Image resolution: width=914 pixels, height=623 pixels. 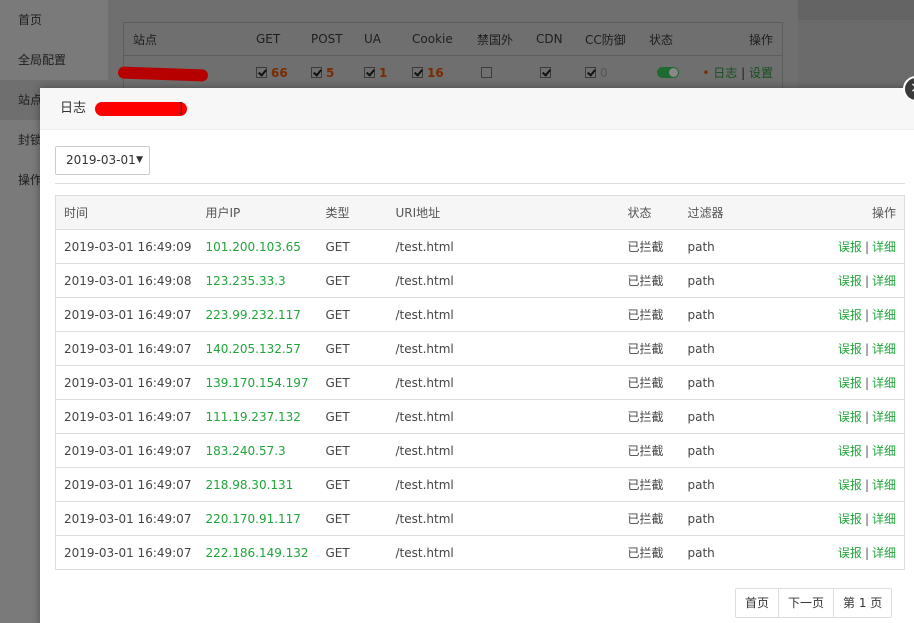 What do you see at coordinates (417, 72) in the screenshot?
I see `cookie-checkbox` at bounding box center [417, 72].